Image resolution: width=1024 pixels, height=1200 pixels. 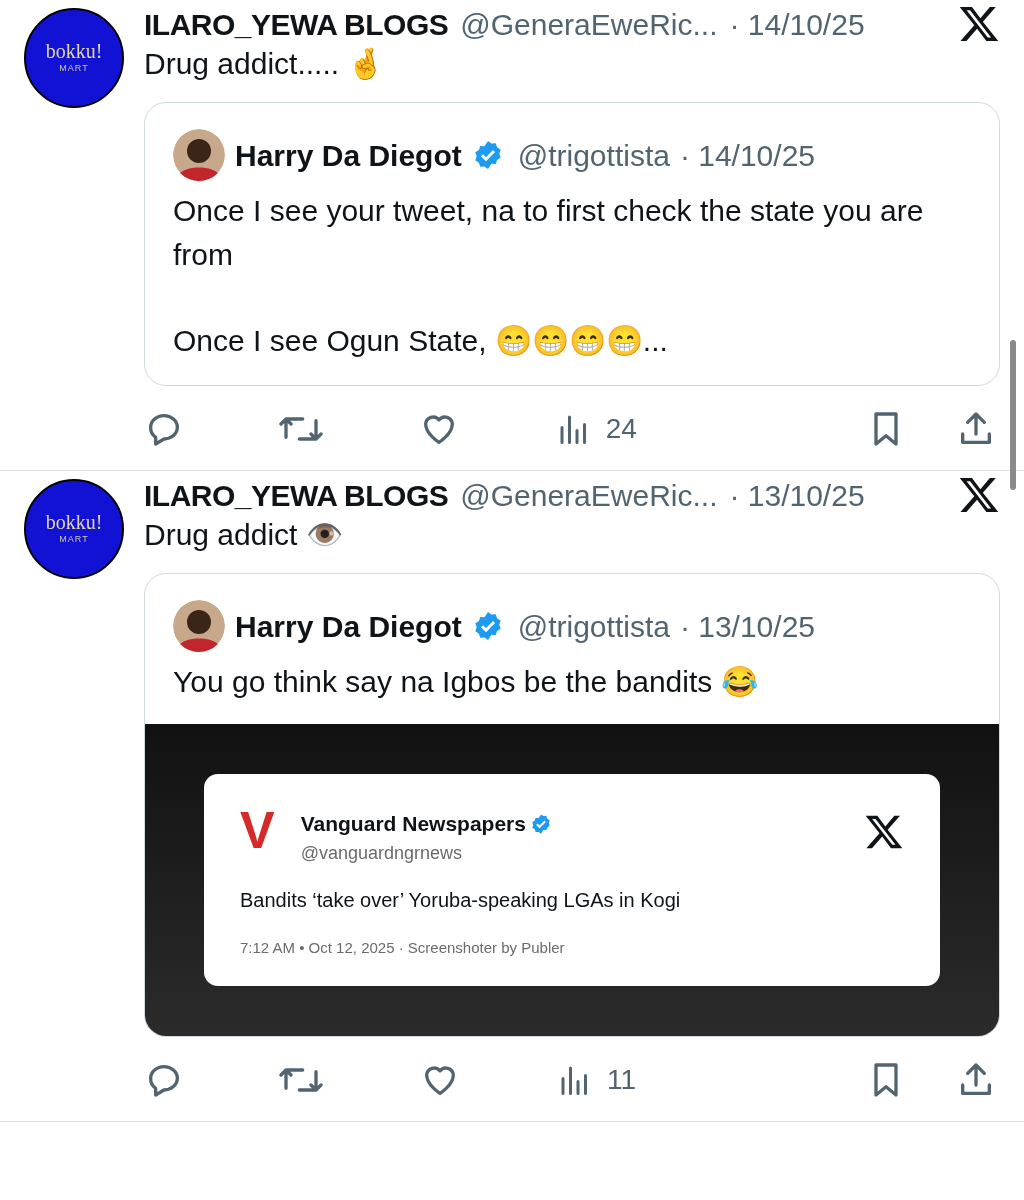 What do you see at coordinates (461, 900) in the screenshot?
I see `news-headline: Bandits ‘take over’ Yoruba-speaking LGAs in Kogi` at bounding box center [461, 900].